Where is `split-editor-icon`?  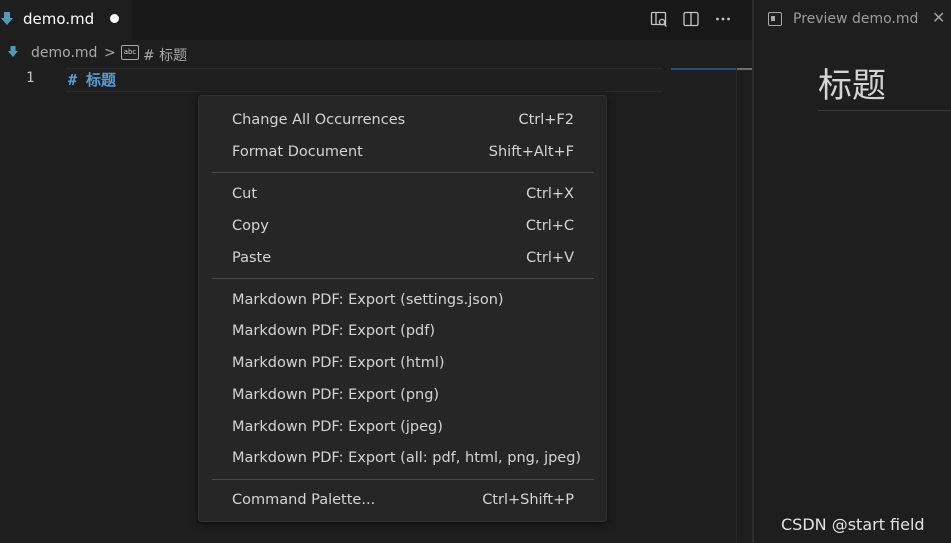 split-editor-icon is located at coordinates (691, 19).